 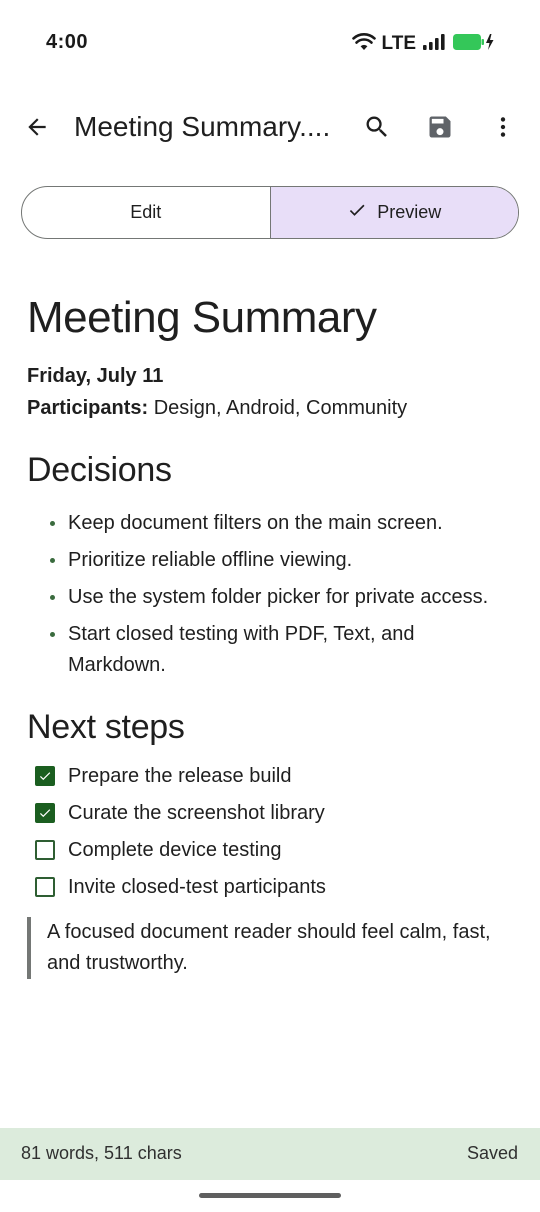 What do you see at coordinates (434, 44) in the screenshot?
I see `signal-icon` at bounding box center [434, 44].